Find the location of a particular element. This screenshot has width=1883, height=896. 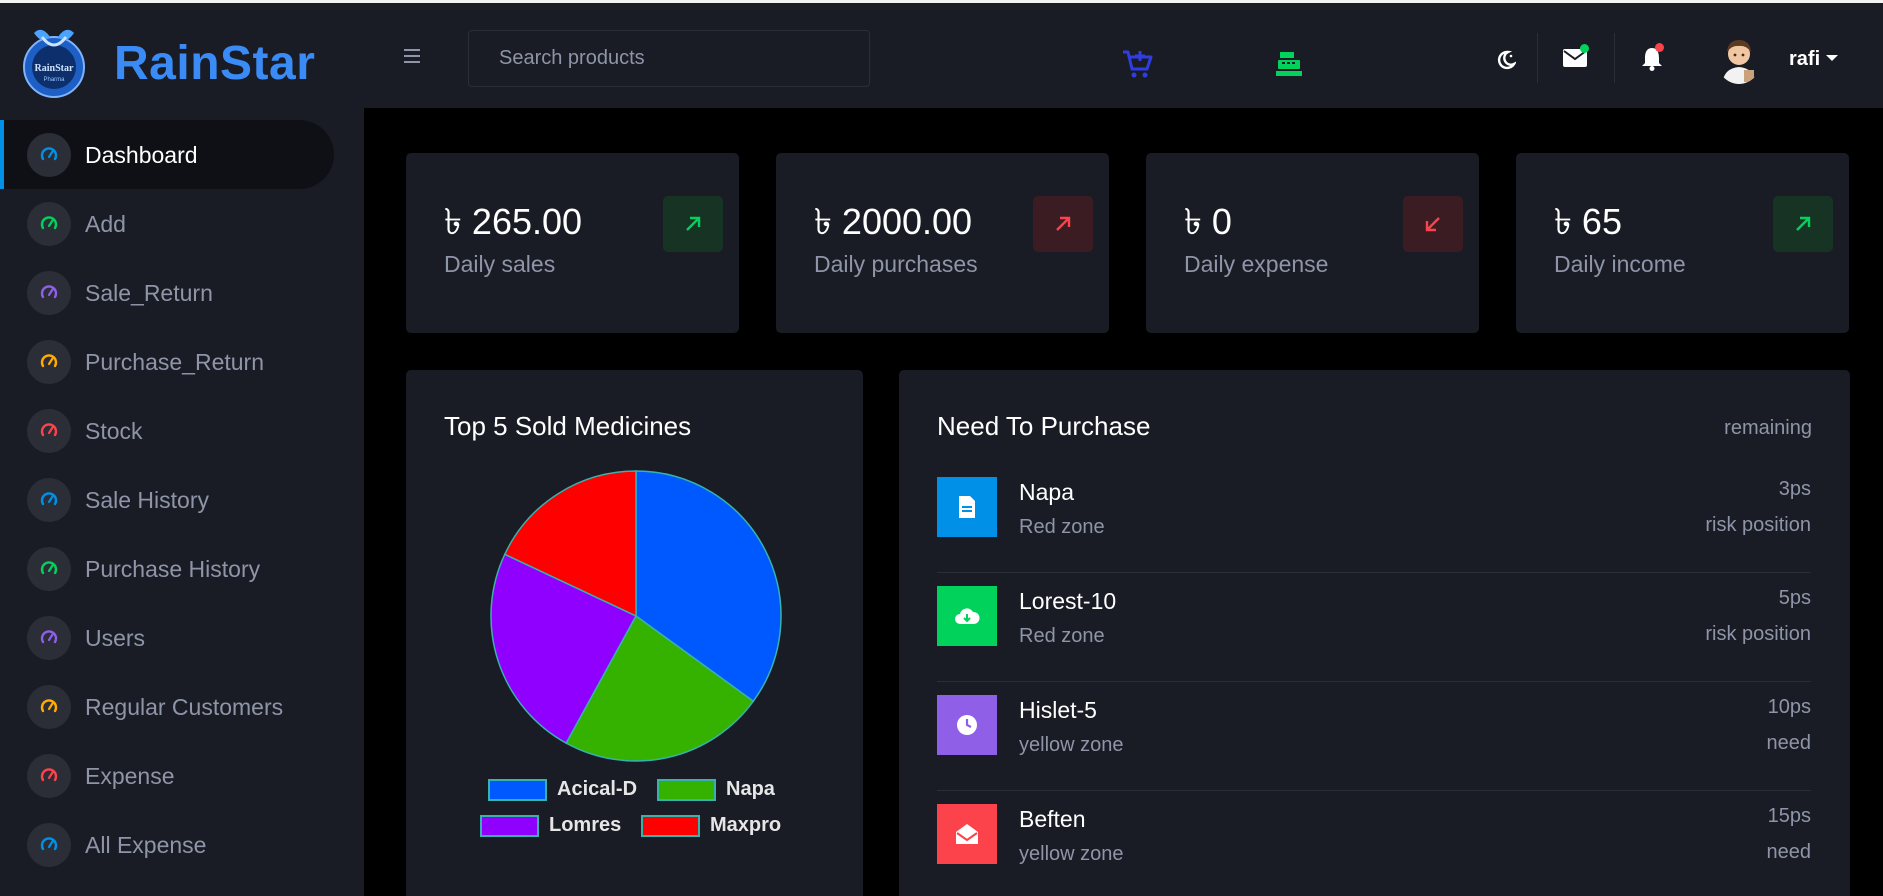

legend-item: Napa is located at coordinates (716, 789).